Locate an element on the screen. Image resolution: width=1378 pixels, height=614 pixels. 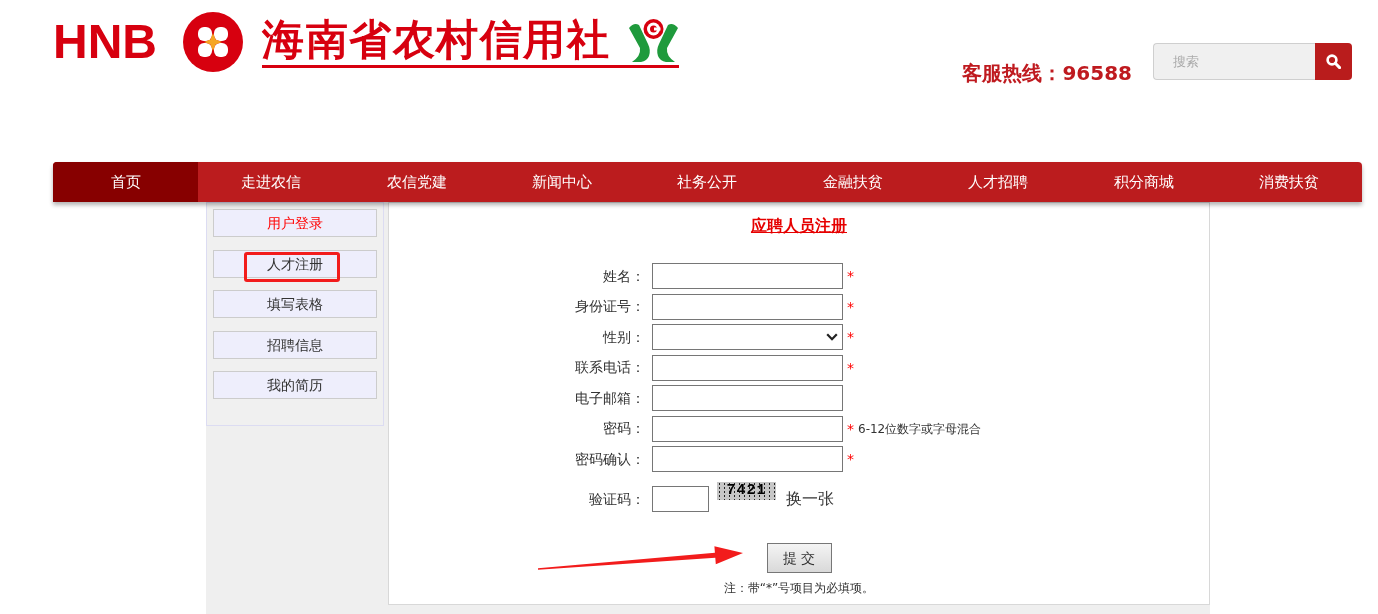
field-label: 身份证号： is located at coordinates (609, 306).